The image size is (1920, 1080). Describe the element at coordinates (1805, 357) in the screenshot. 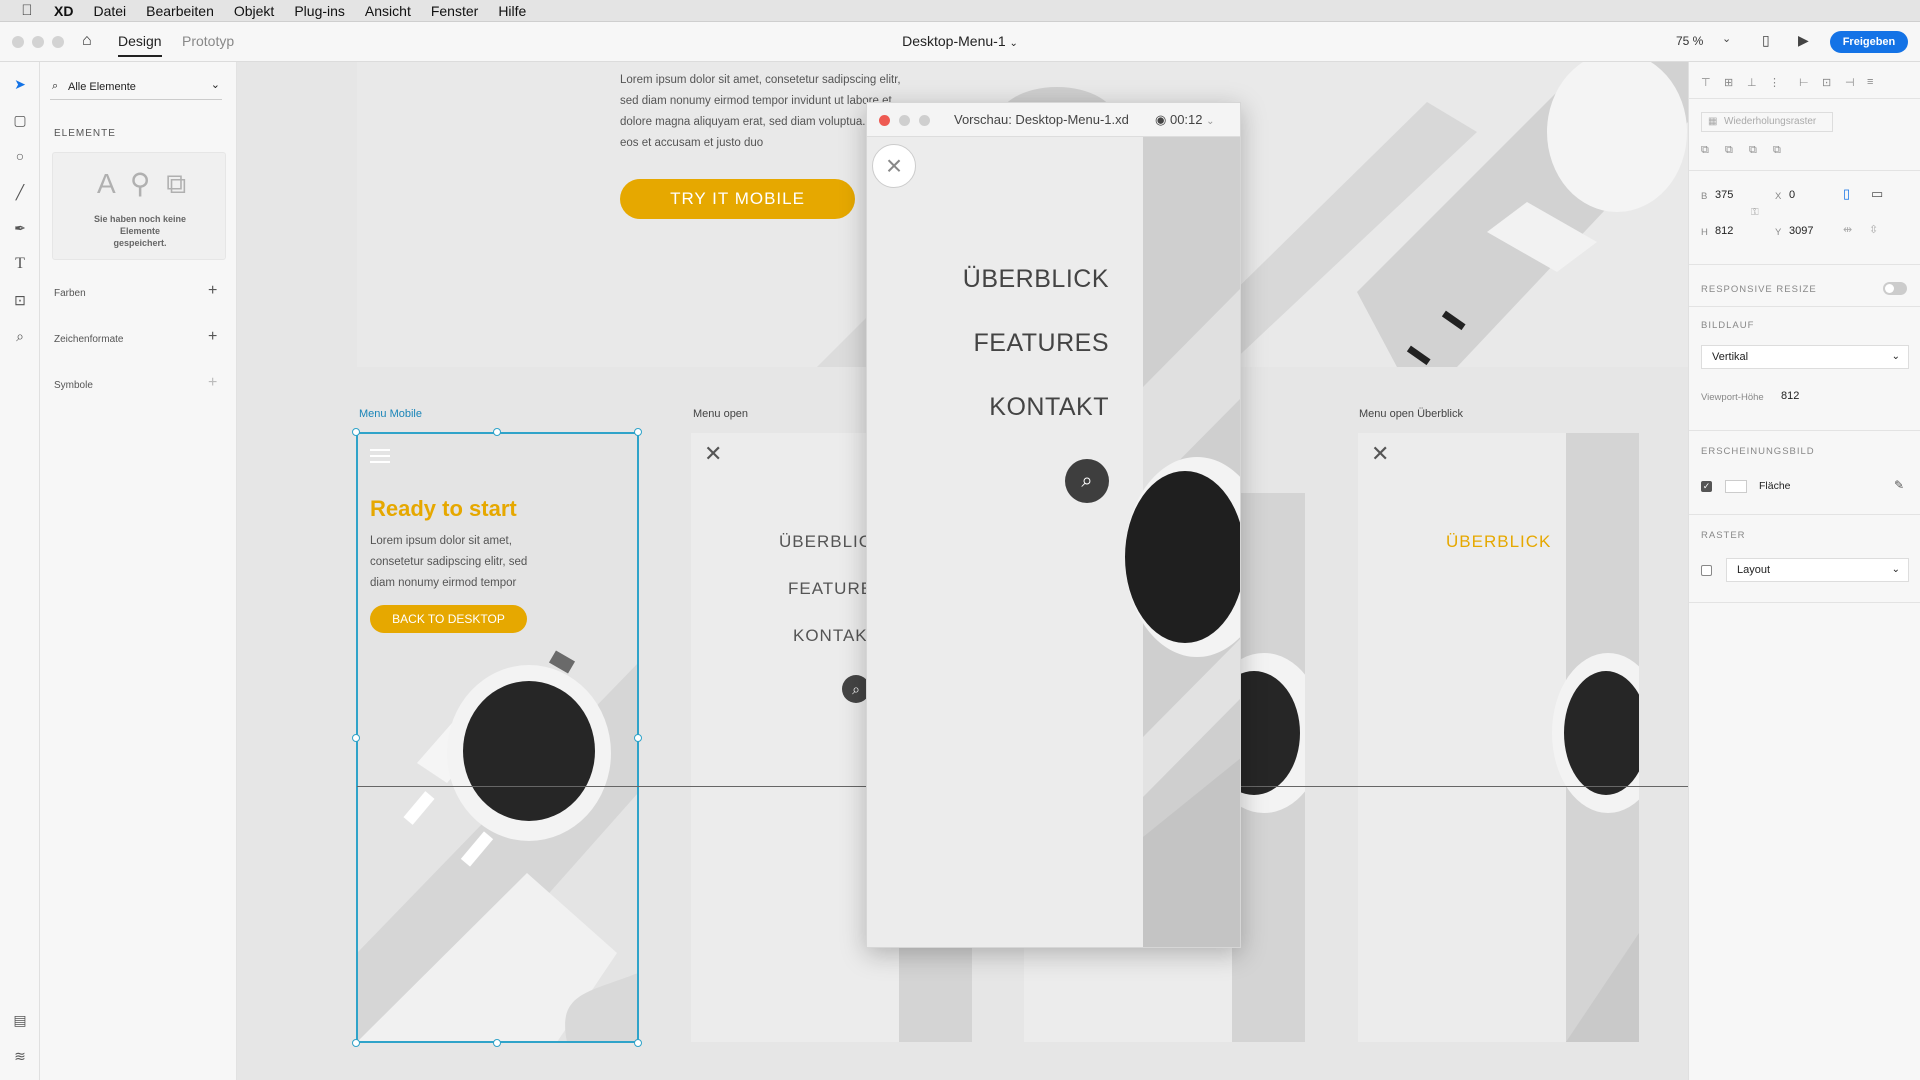

I see `scroll-dropdown: Vertikal ⌄` at that location.